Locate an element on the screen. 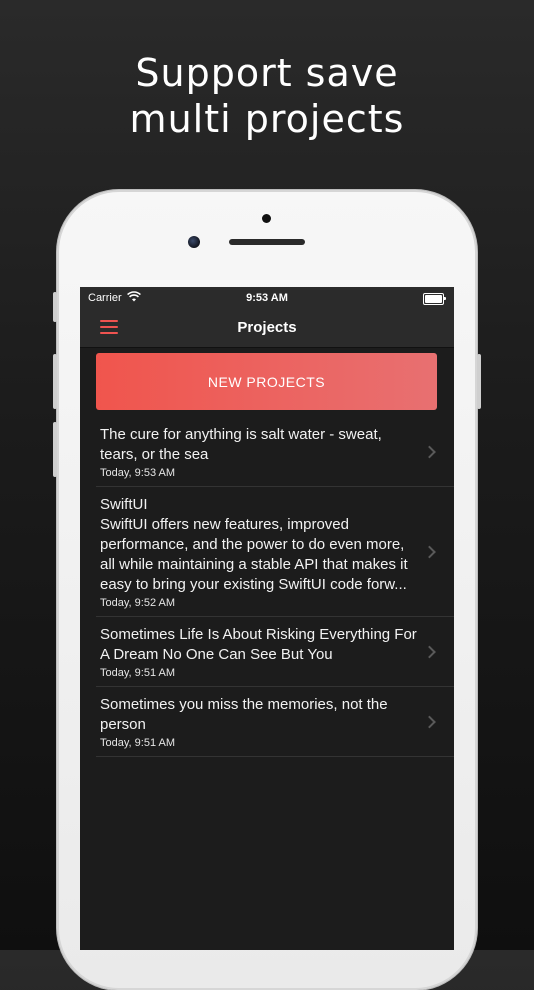 The image size is (534, 990). headline-line-2: multi projects is located at coordinates (267, 119).